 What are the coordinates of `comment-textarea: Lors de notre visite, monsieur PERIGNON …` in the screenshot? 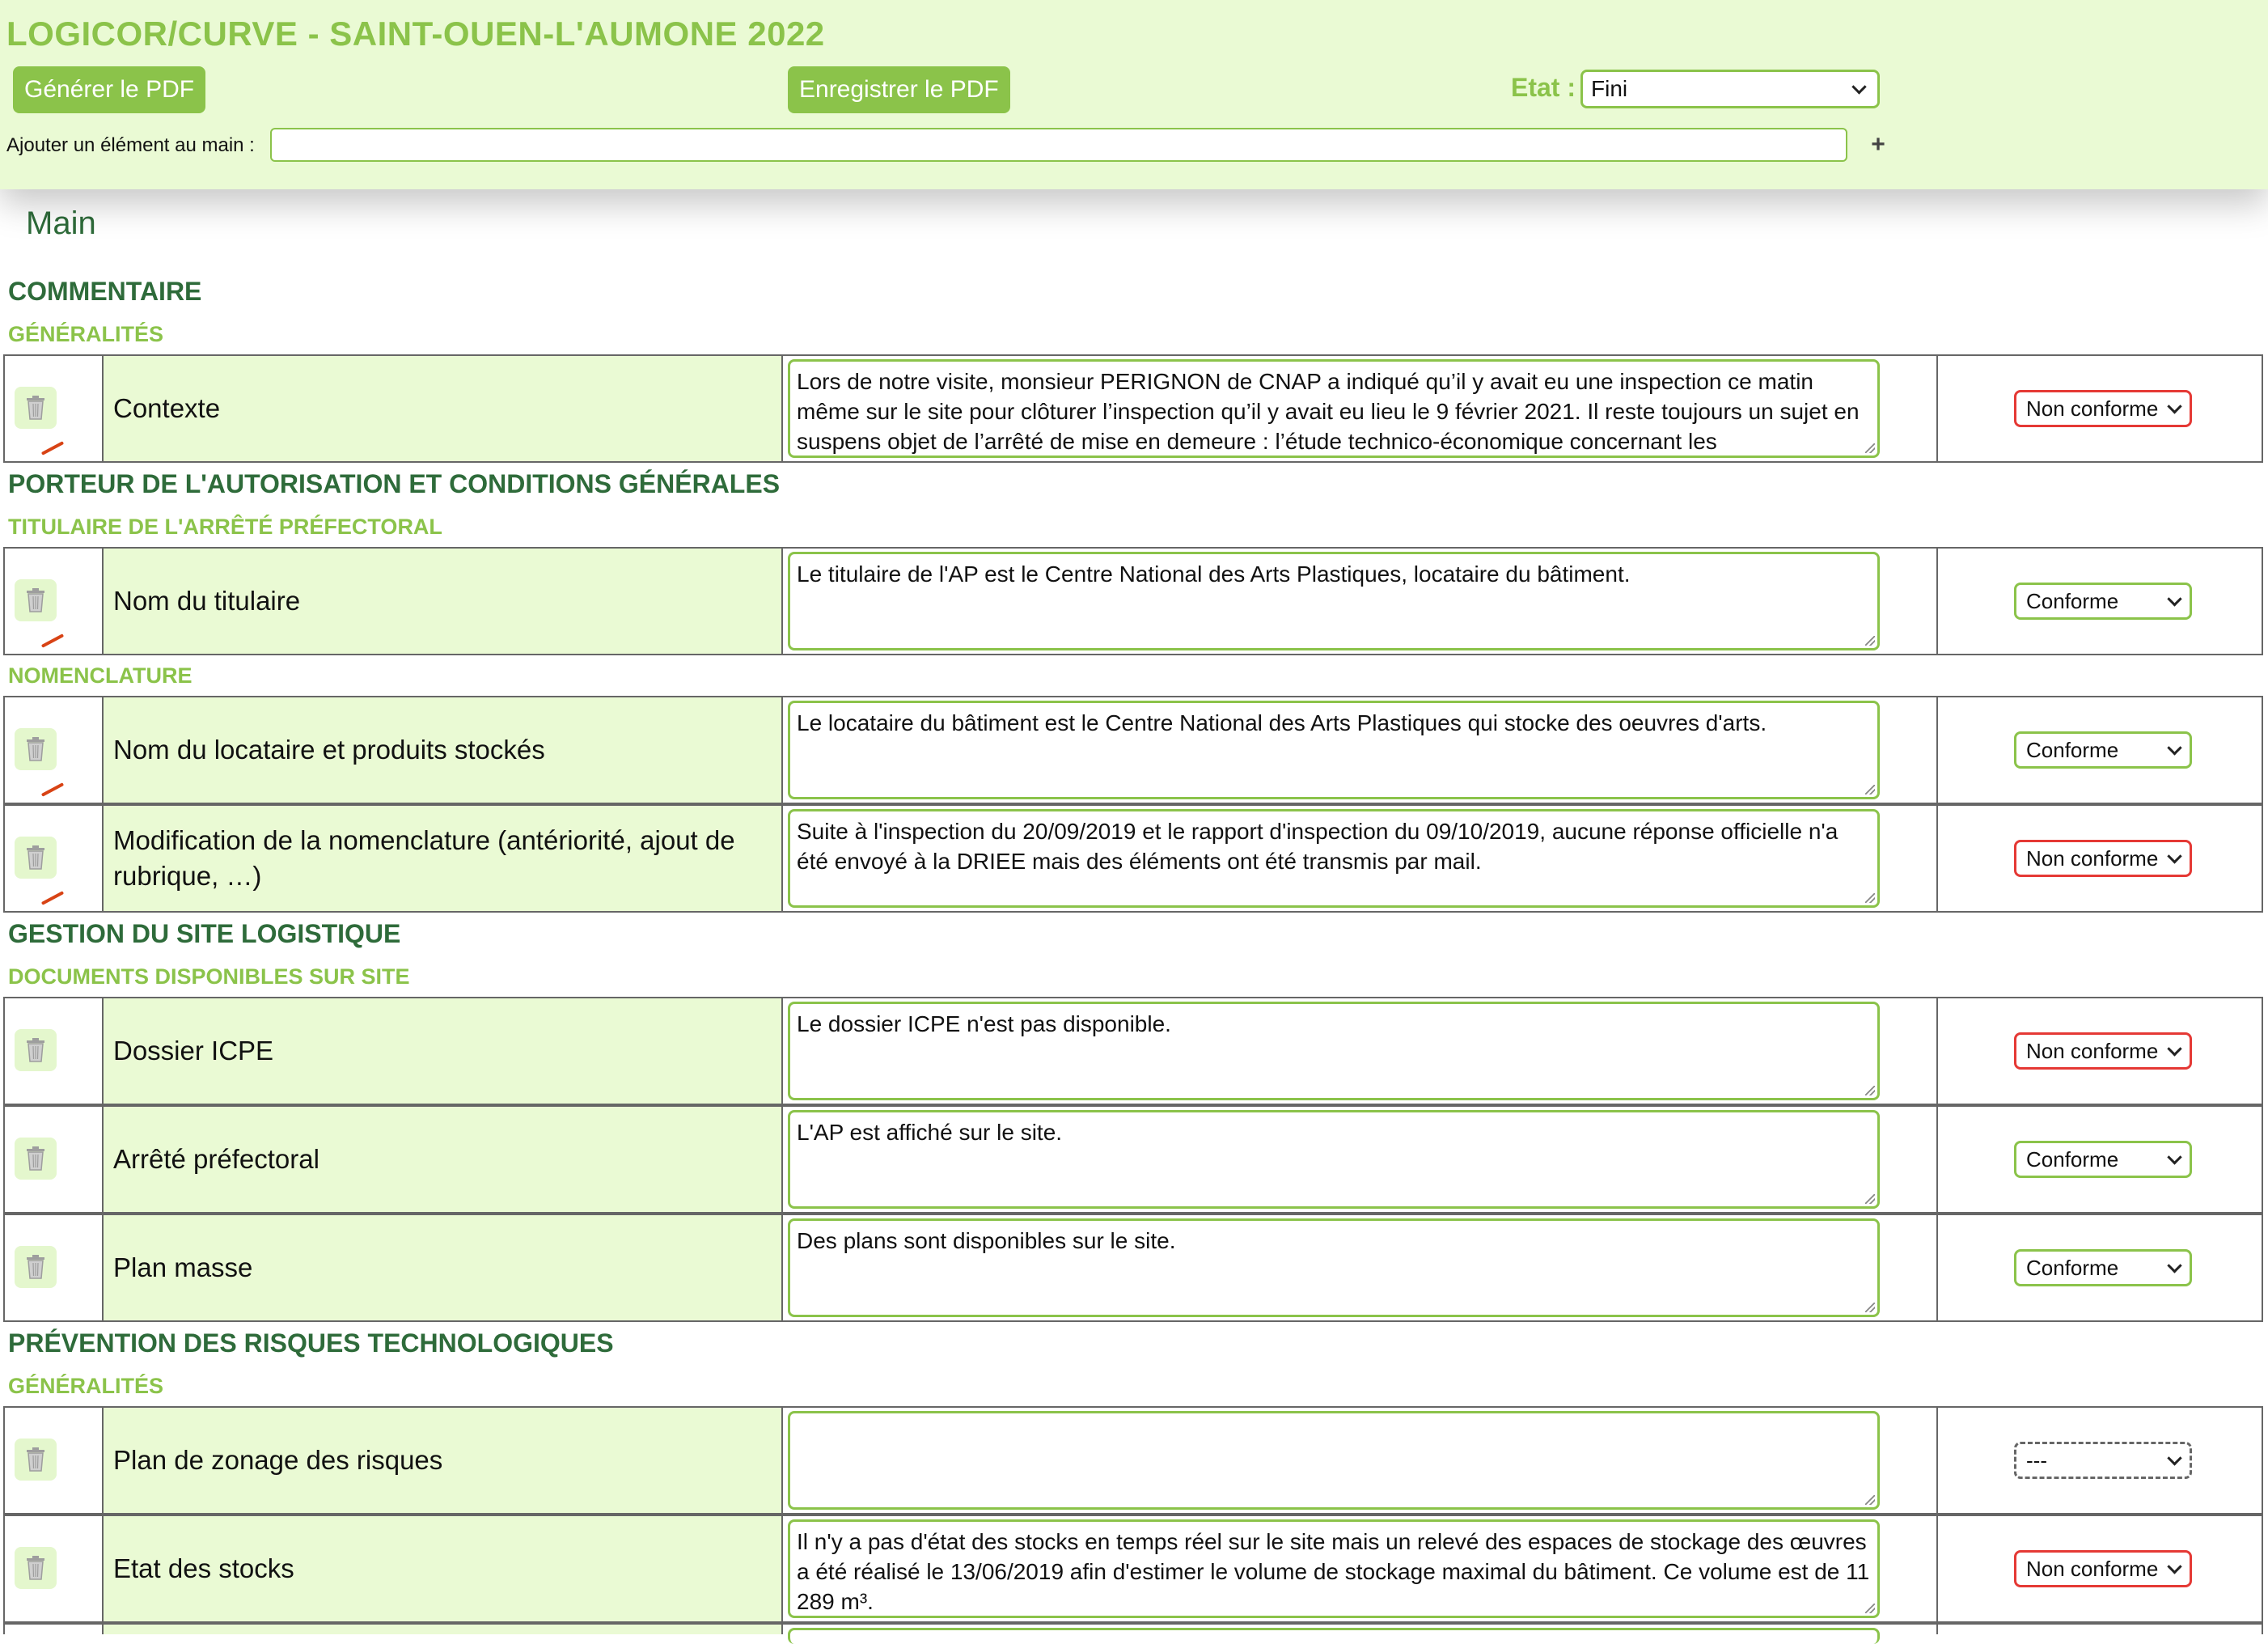 It's located at (1334, 408).